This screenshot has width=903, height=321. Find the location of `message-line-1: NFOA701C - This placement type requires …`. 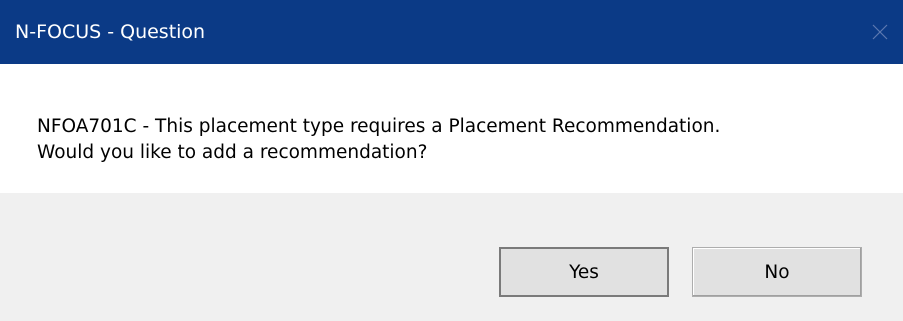

message-line-1: NFOA701C - This placement type requires … is located at coordinates (379, 126).